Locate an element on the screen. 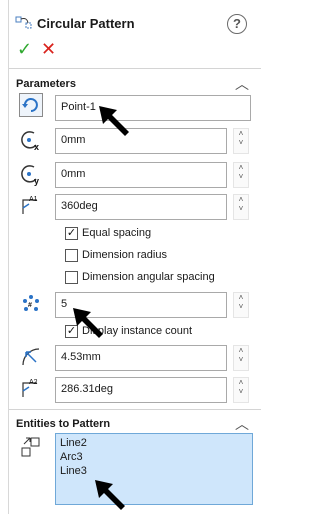  sketch-entities-icon is located at coordinates (31, 448).